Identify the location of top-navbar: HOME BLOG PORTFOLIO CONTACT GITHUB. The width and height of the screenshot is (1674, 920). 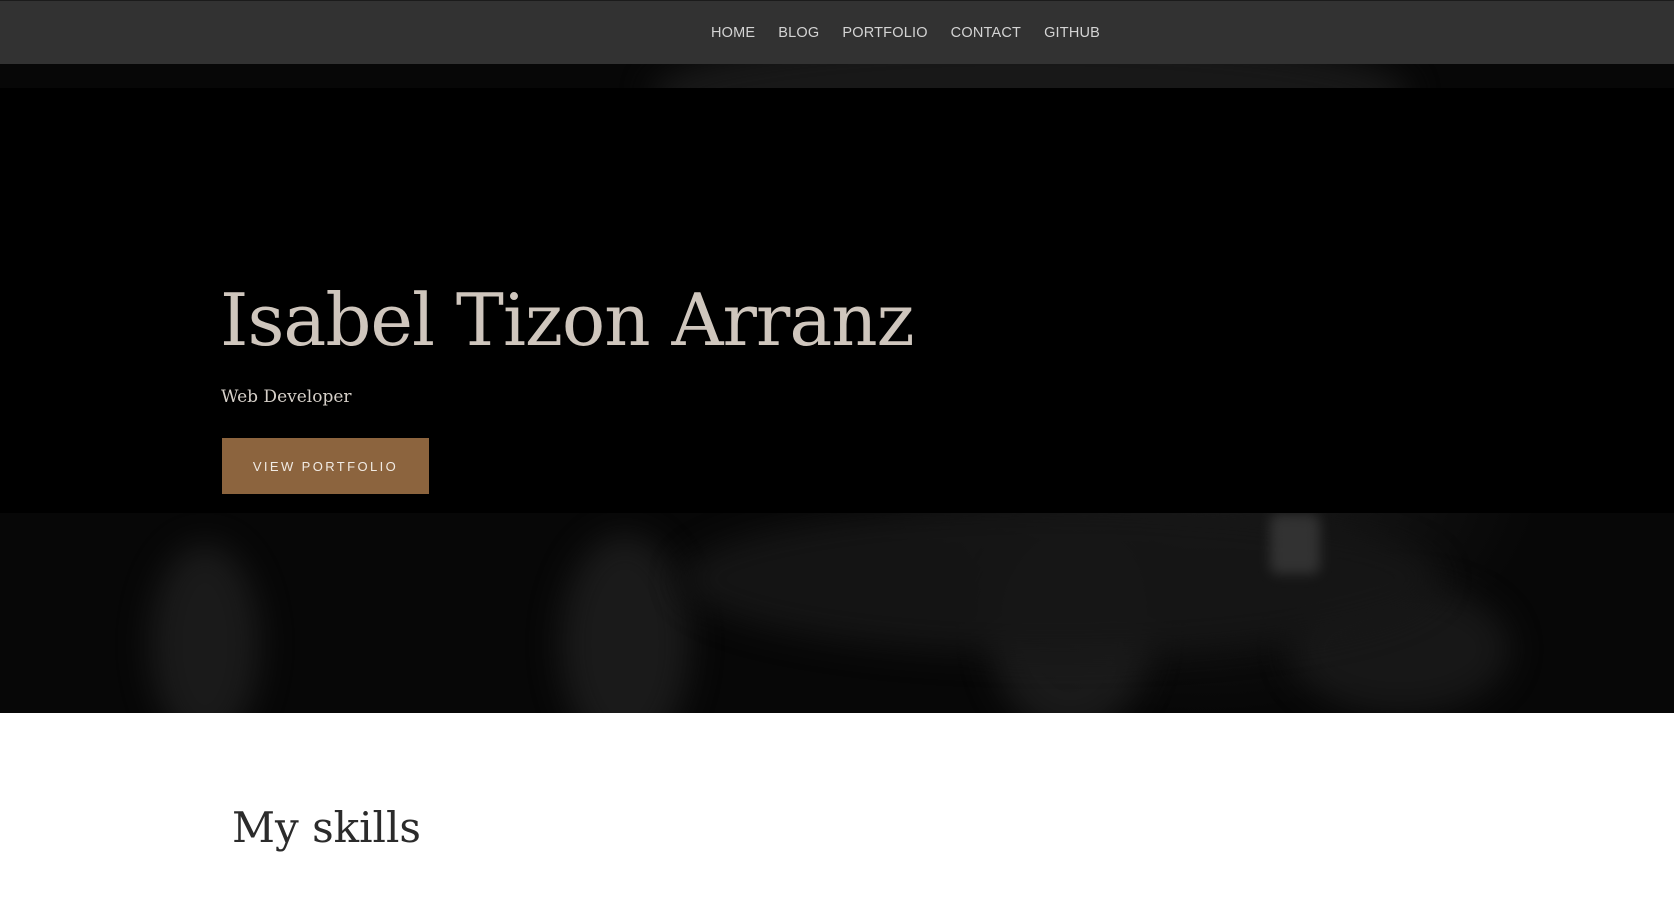
(837, 32).